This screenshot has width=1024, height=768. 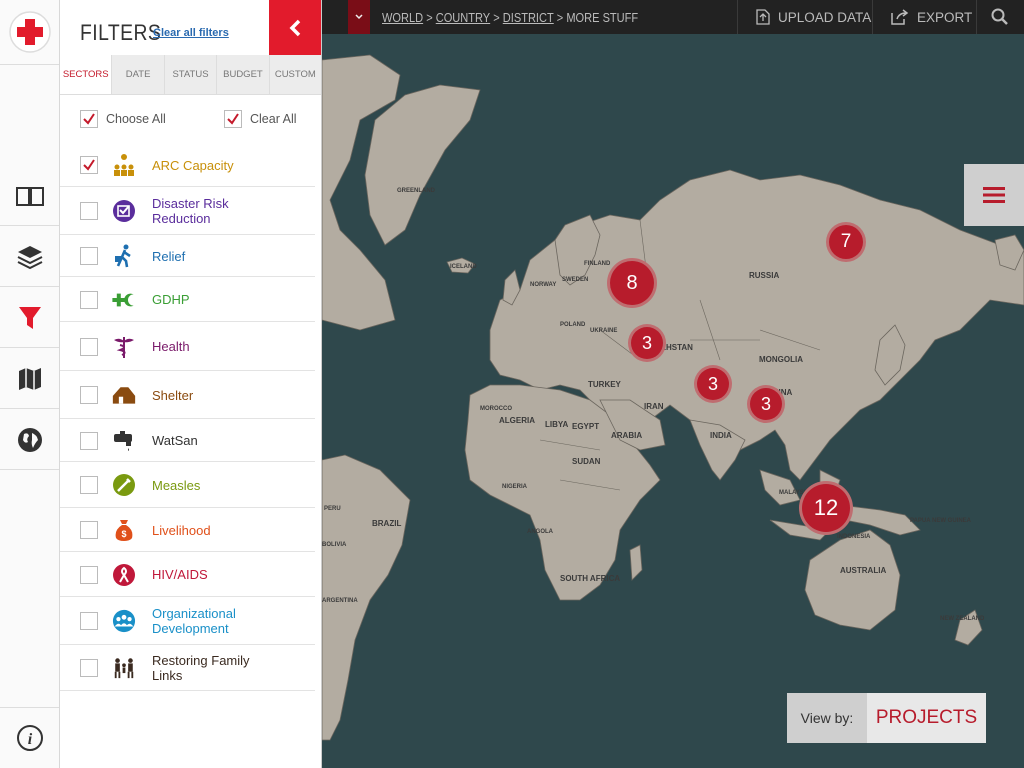 What do you see at coordinates (340, 601) in the screenshot?
I see `map-label: ARGENTINA` at bounding box center [340, 601].